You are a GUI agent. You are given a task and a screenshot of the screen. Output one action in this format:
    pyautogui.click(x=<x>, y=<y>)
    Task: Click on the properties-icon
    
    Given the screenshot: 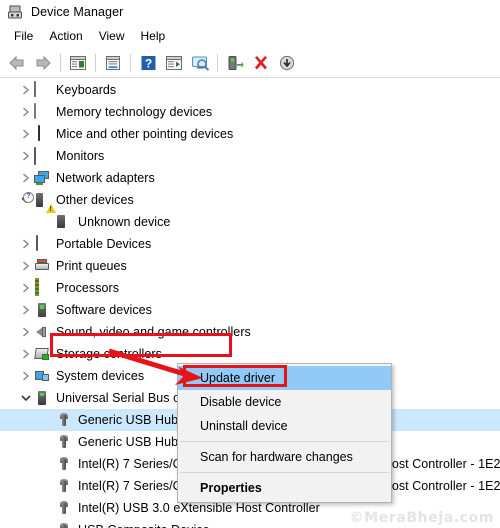 What is the action you would take?
    pyautogui.click(x=113, y=63)
    